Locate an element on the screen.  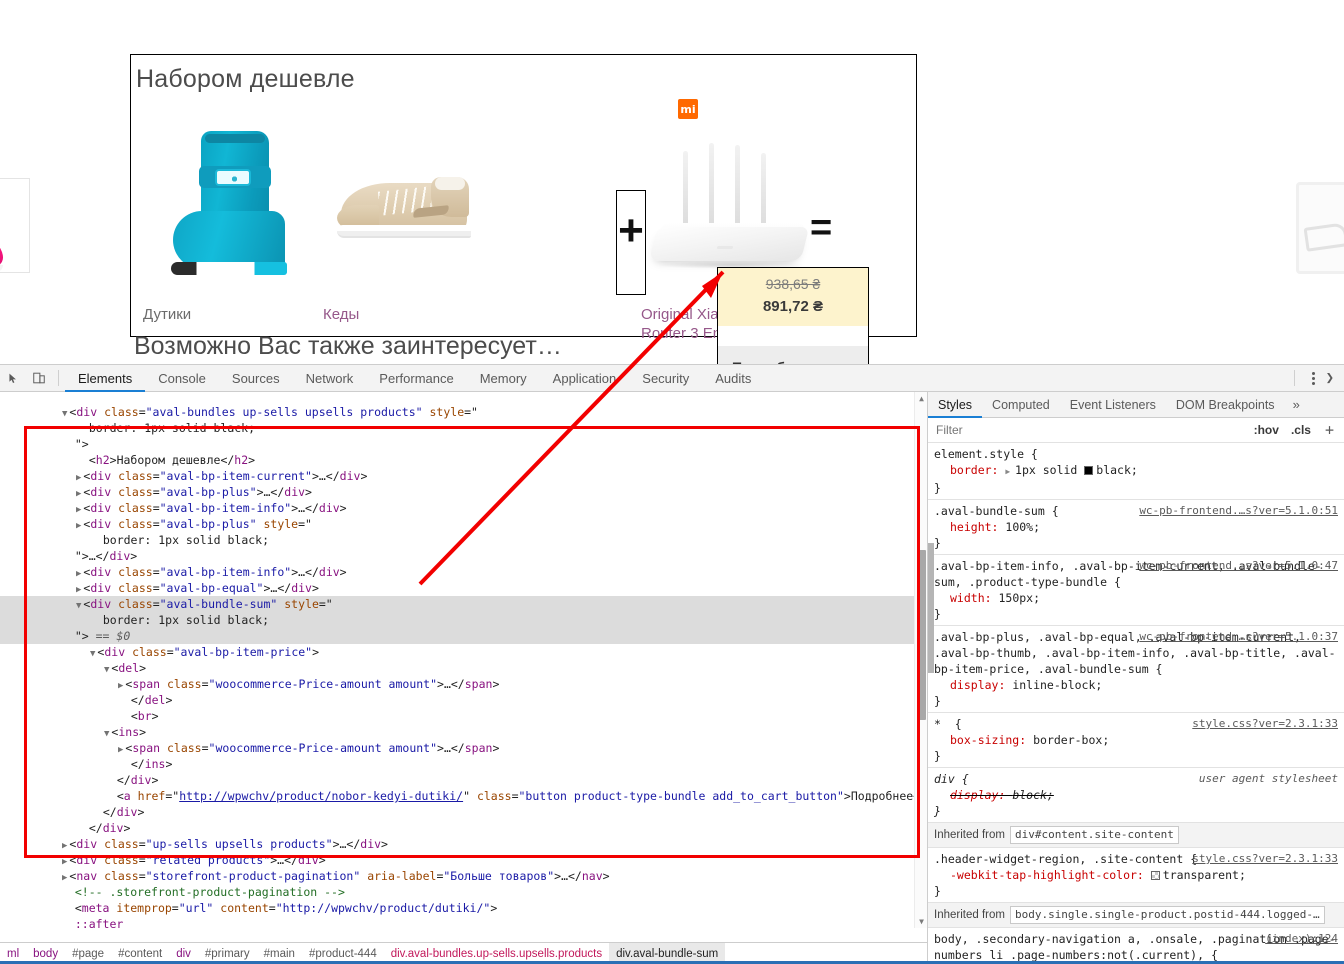
device-toolbar-icon is located at coordinates (39, 378).